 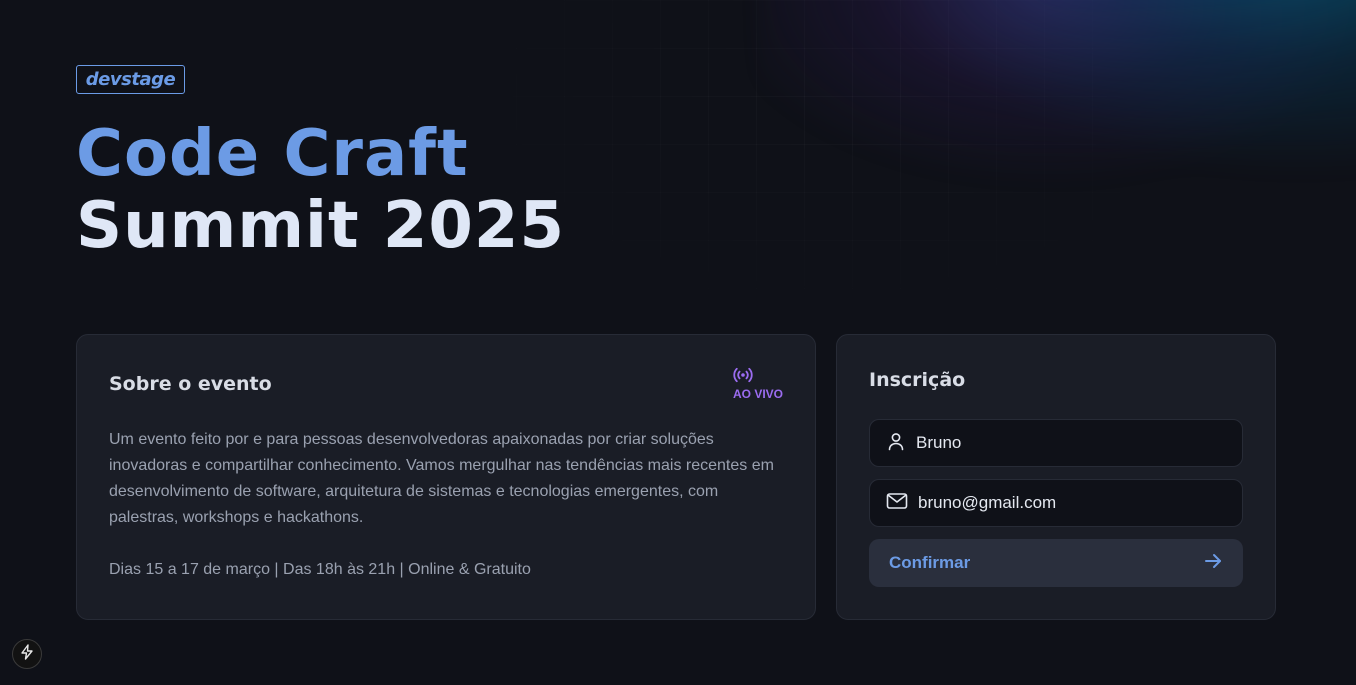 I want to click on confirm-label: Confirmar, so click(x=930, y=562).